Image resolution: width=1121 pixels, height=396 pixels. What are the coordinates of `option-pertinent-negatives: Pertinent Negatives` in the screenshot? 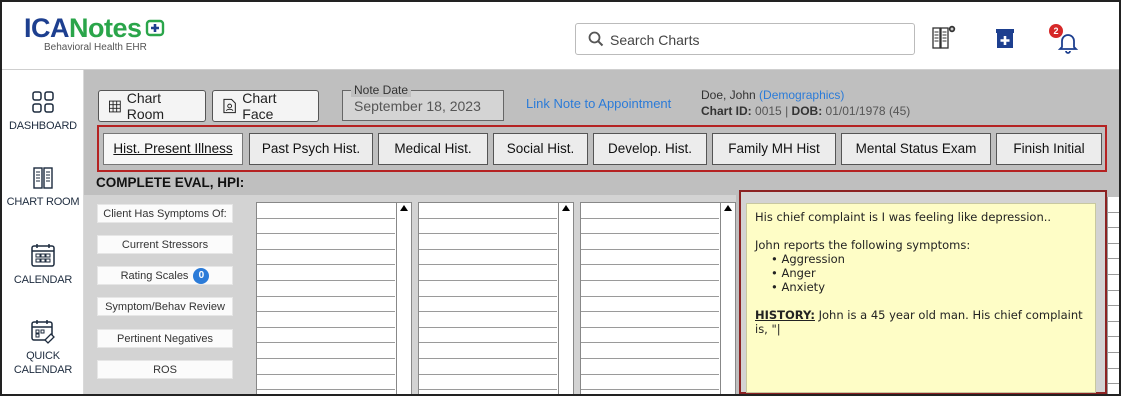 It's located at (165, 338).